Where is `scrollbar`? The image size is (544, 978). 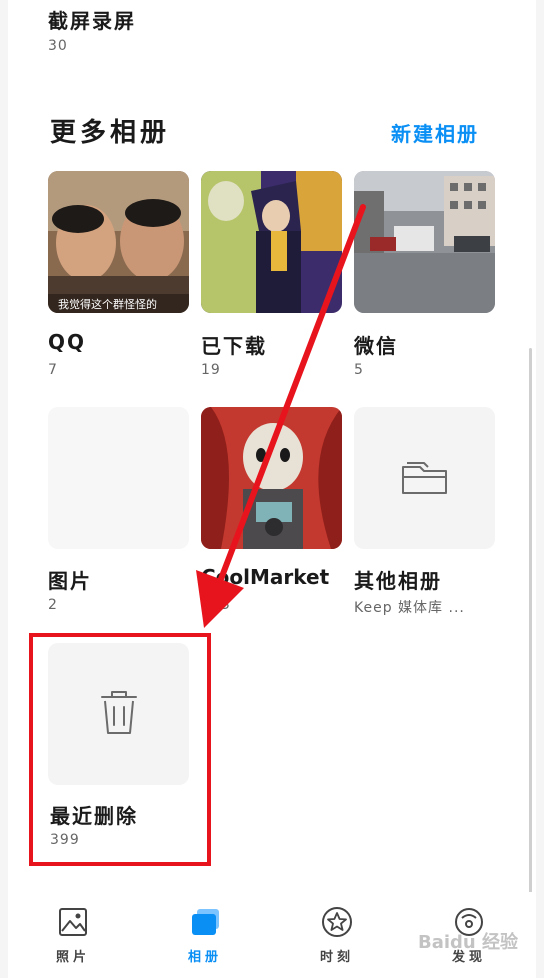 scrollbar is located at coordinates (530, 622).